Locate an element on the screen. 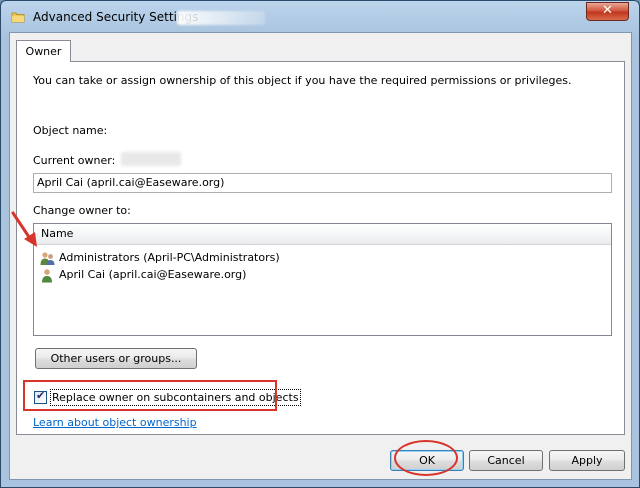 The height and width of the screenshot is (488, 640). list-item-april-cai: April Cai (april.cai@Easeware.org) is located at coordinates (143, 274).